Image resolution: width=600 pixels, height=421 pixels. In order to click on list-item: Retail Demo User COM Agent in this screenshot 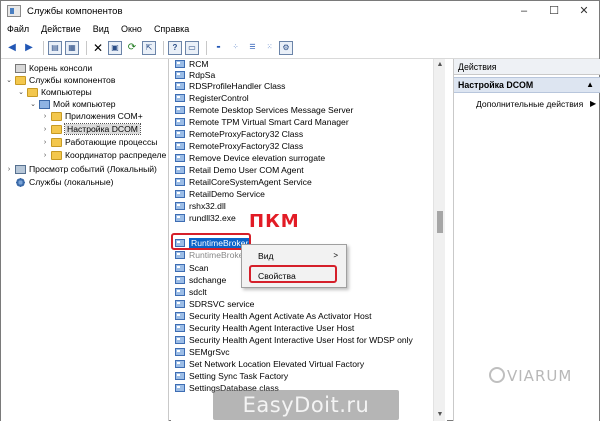, I will do `click(239, 169)`.